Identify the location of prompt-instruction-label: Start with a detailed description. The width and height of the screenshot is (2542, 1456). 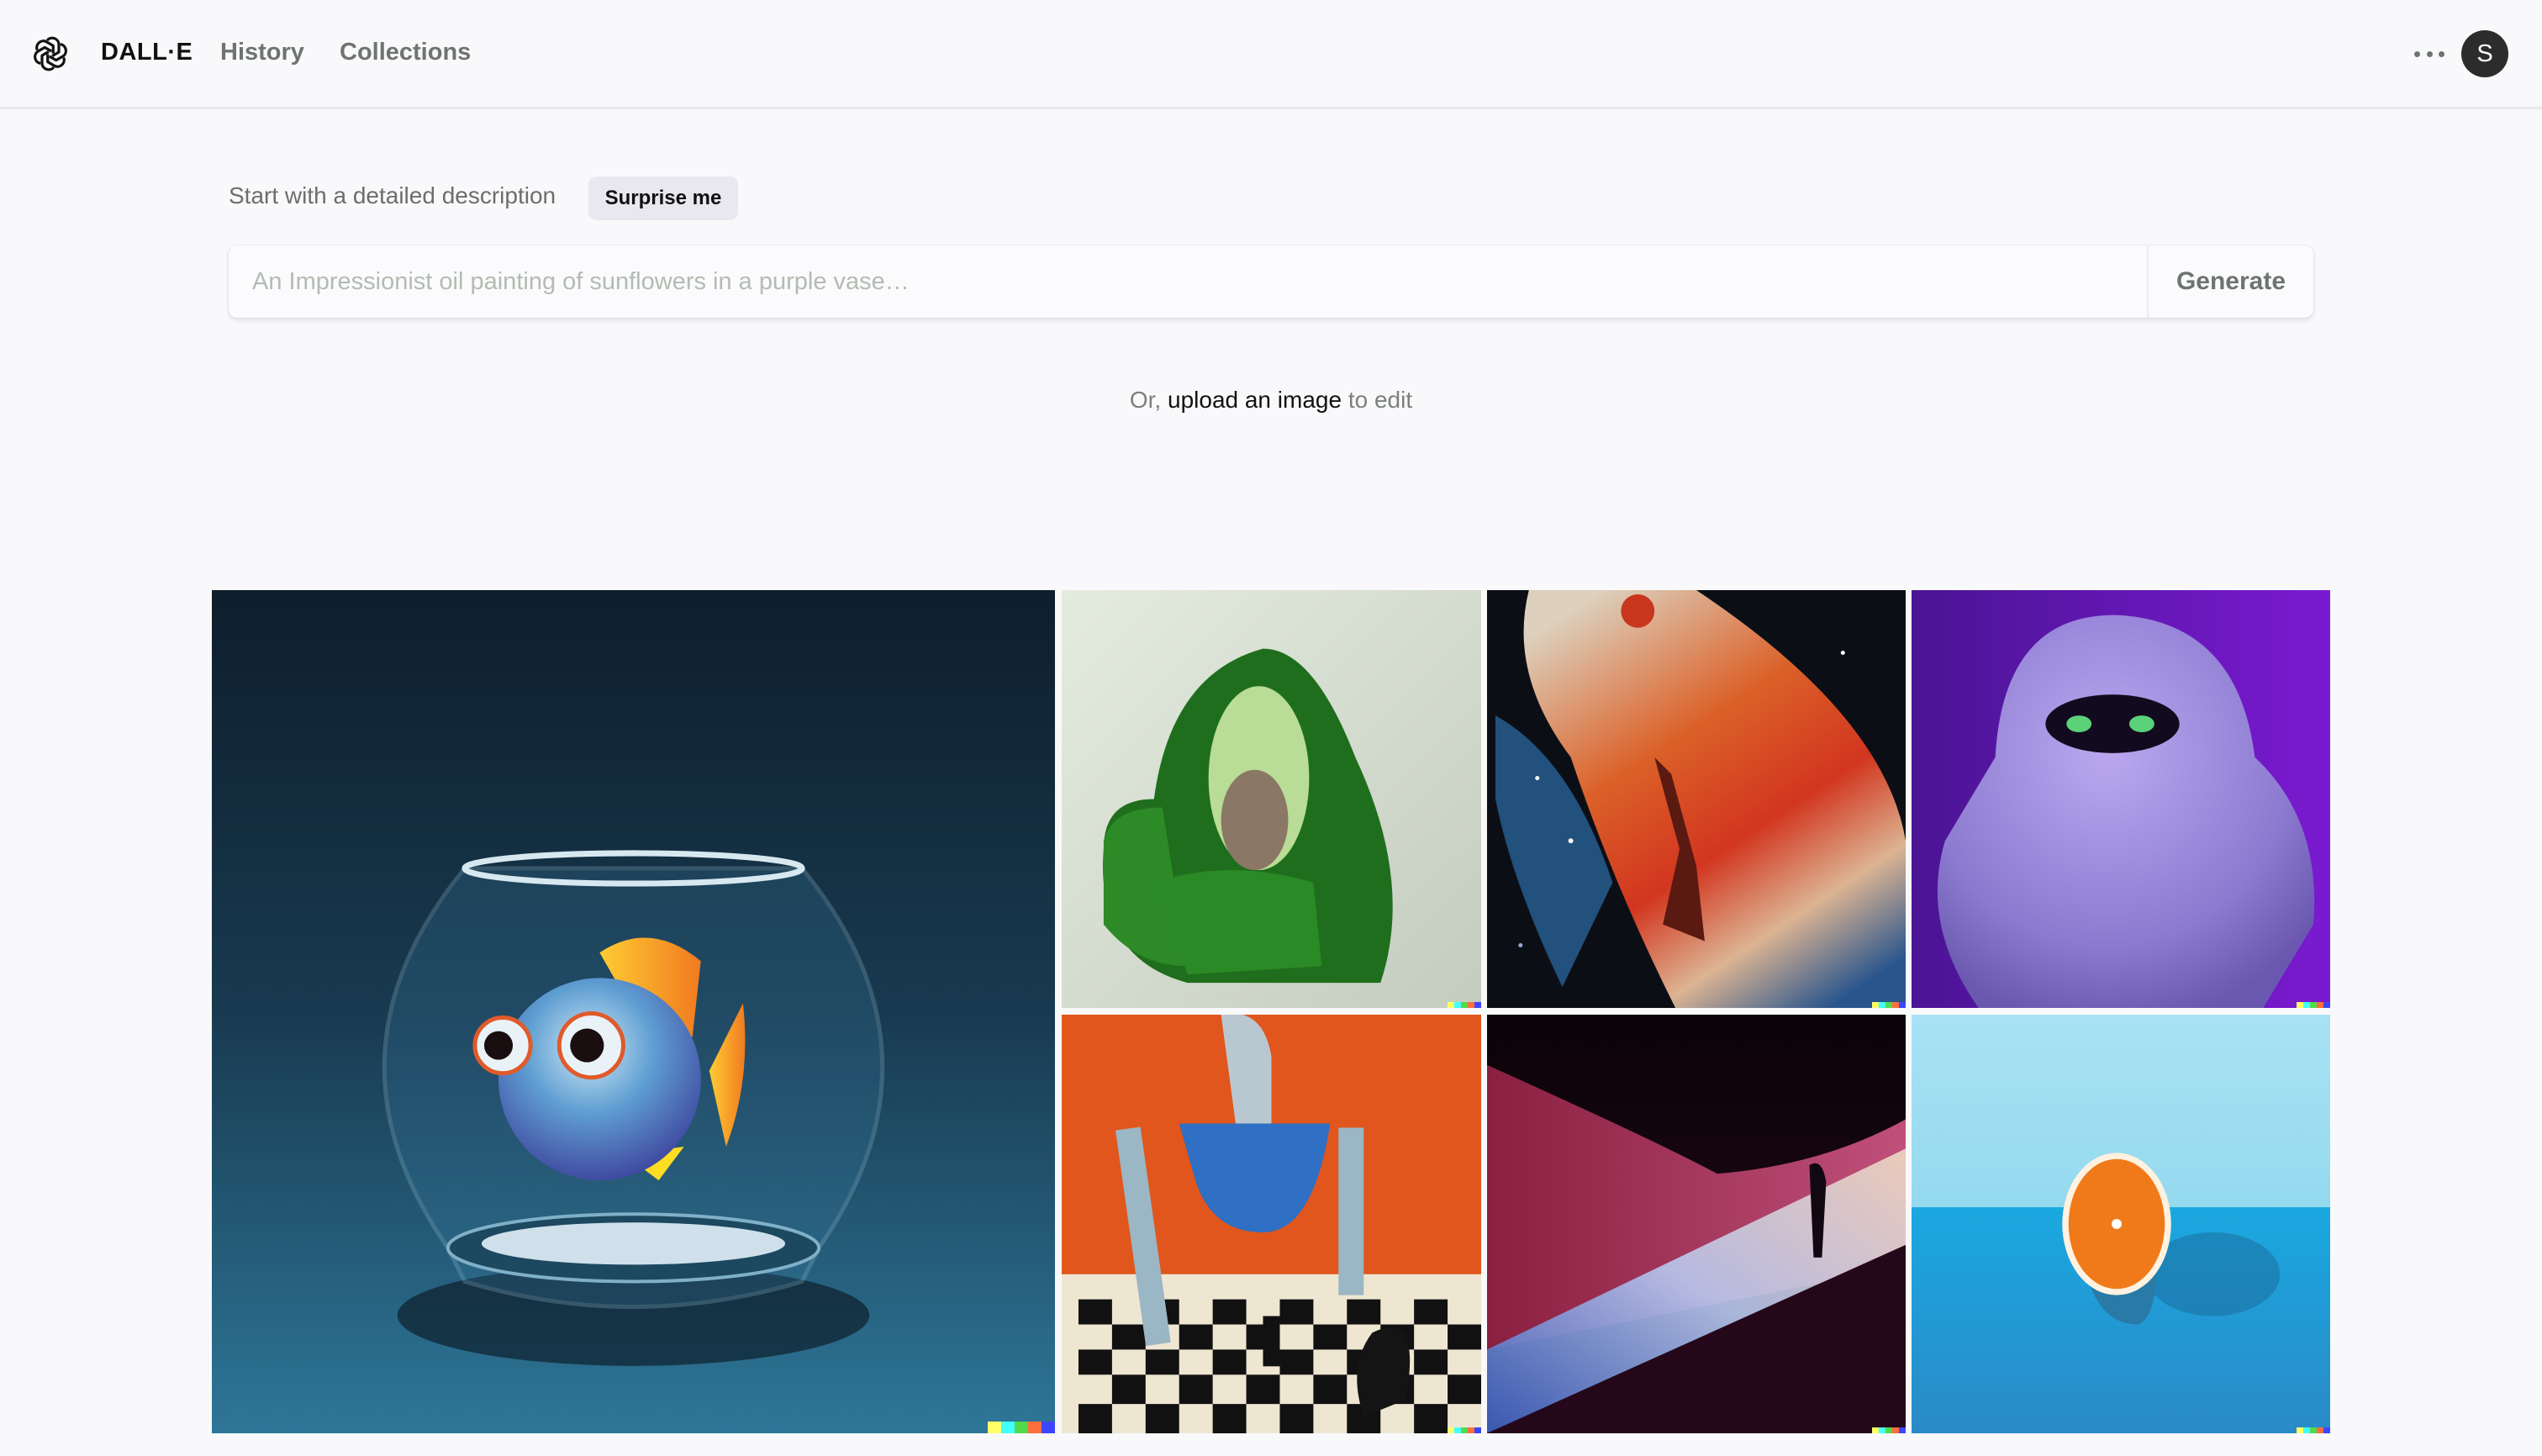
(392, 195).